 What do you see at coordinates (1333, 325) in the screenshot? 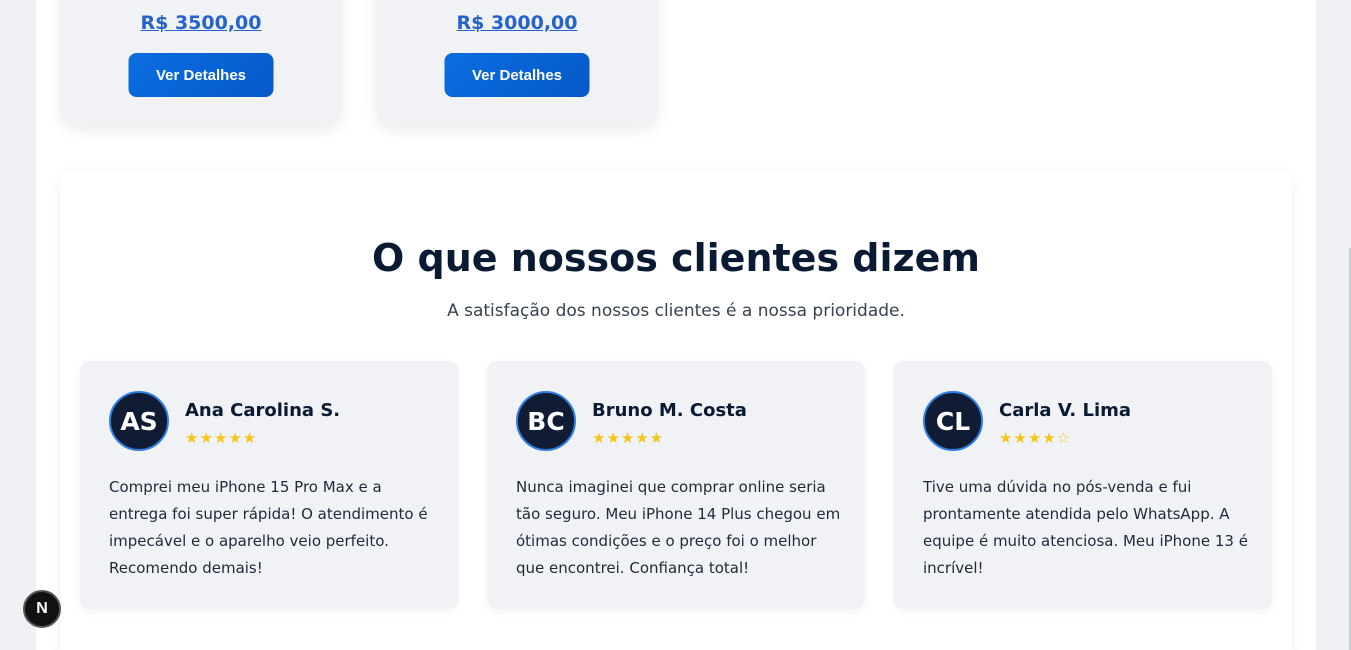
I see `scrollbar` at bounding box center [1333, 325].